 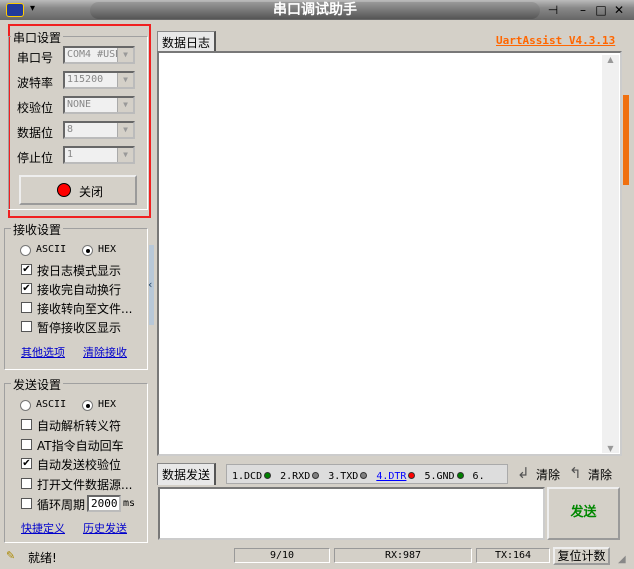 I want to click on serial-field-label: 串口号, so click(x=35, y=58).